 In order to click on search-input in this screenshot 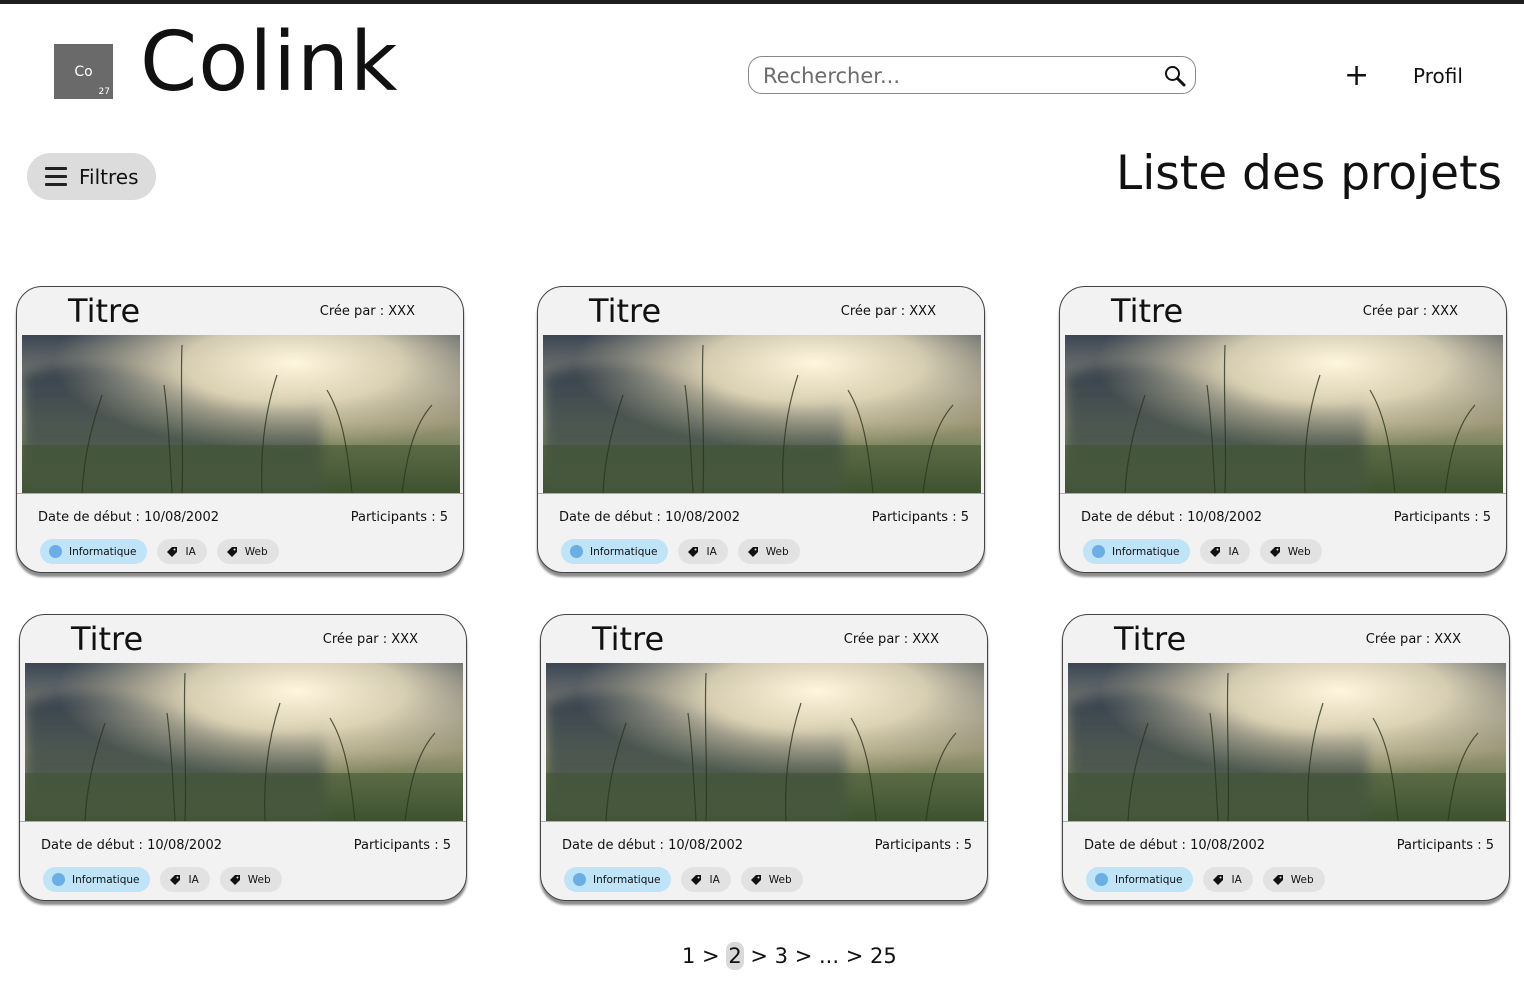, I will do `click(953, 76)`.